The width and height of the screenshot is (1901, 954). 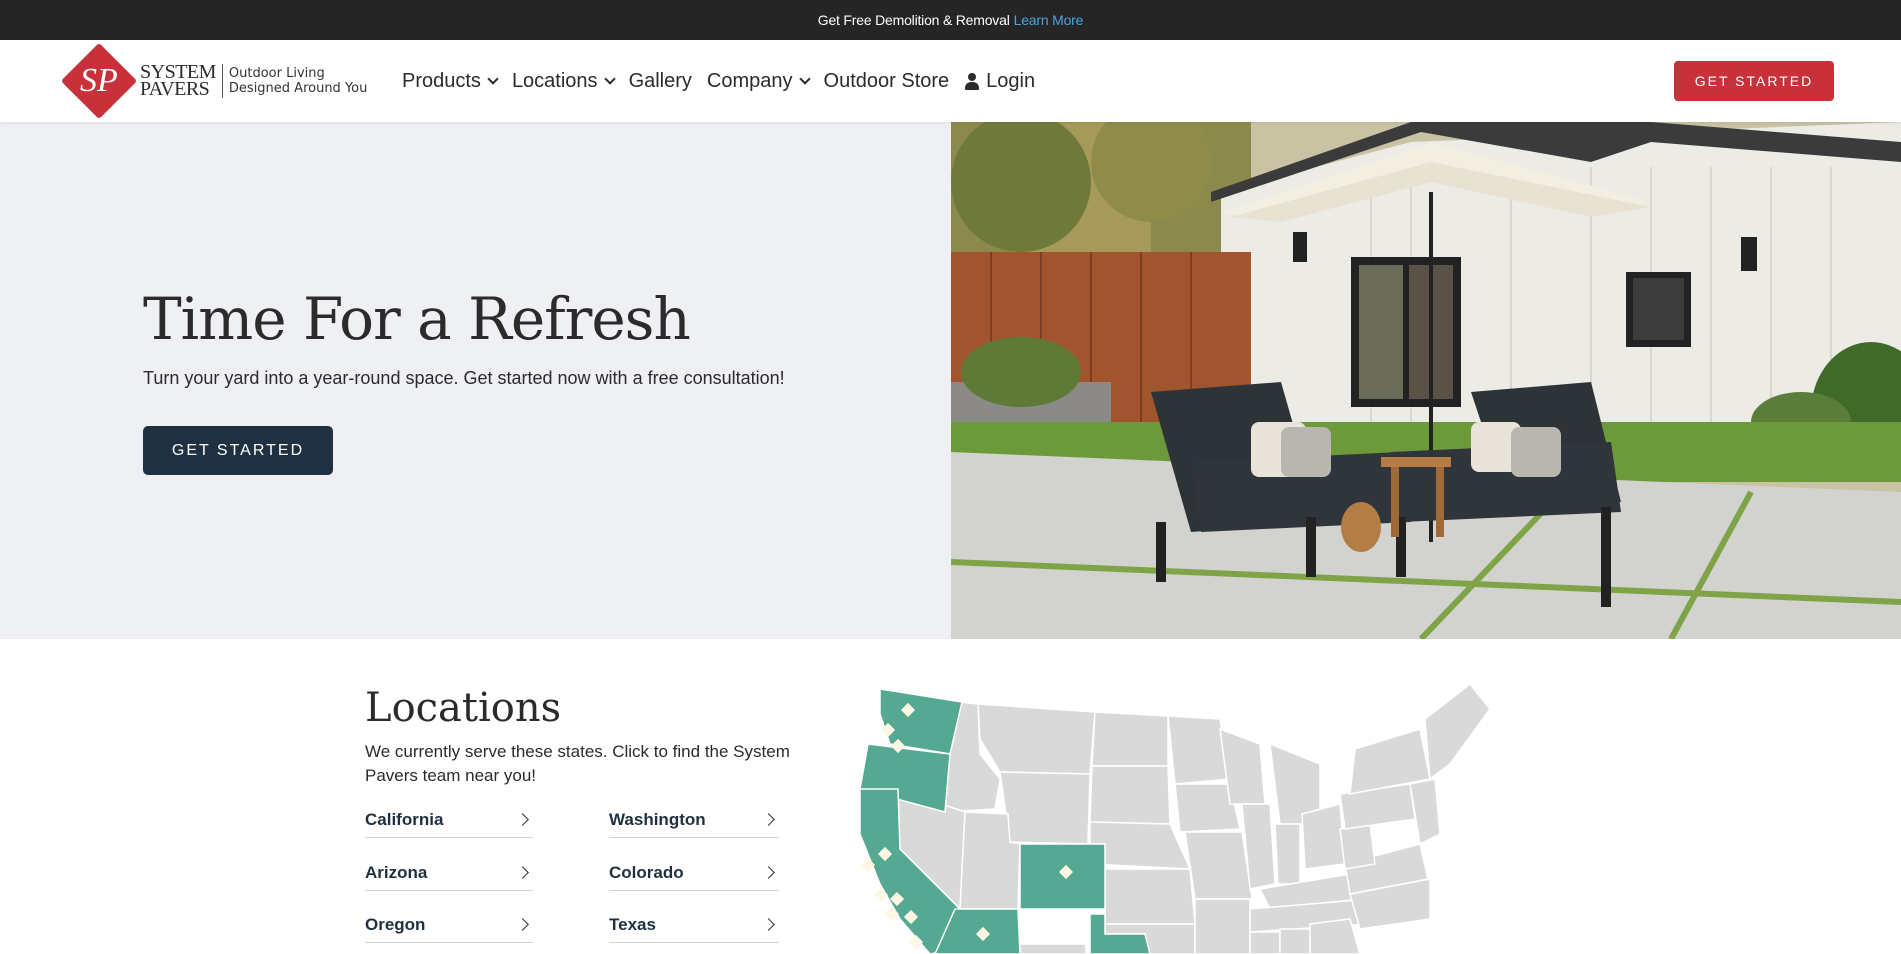 I want to click on location-link-colorado: Colorado, so click(x=694, y=873).